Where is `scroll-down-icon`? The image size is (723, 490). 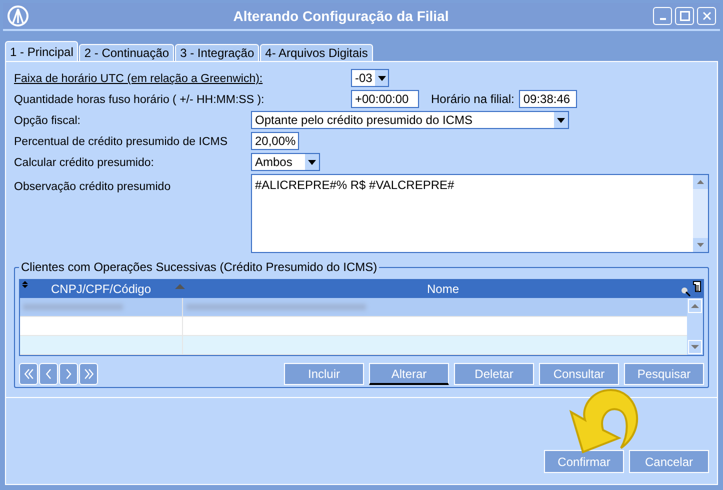
scroll-down-icon is located at coordinates (700, 245).